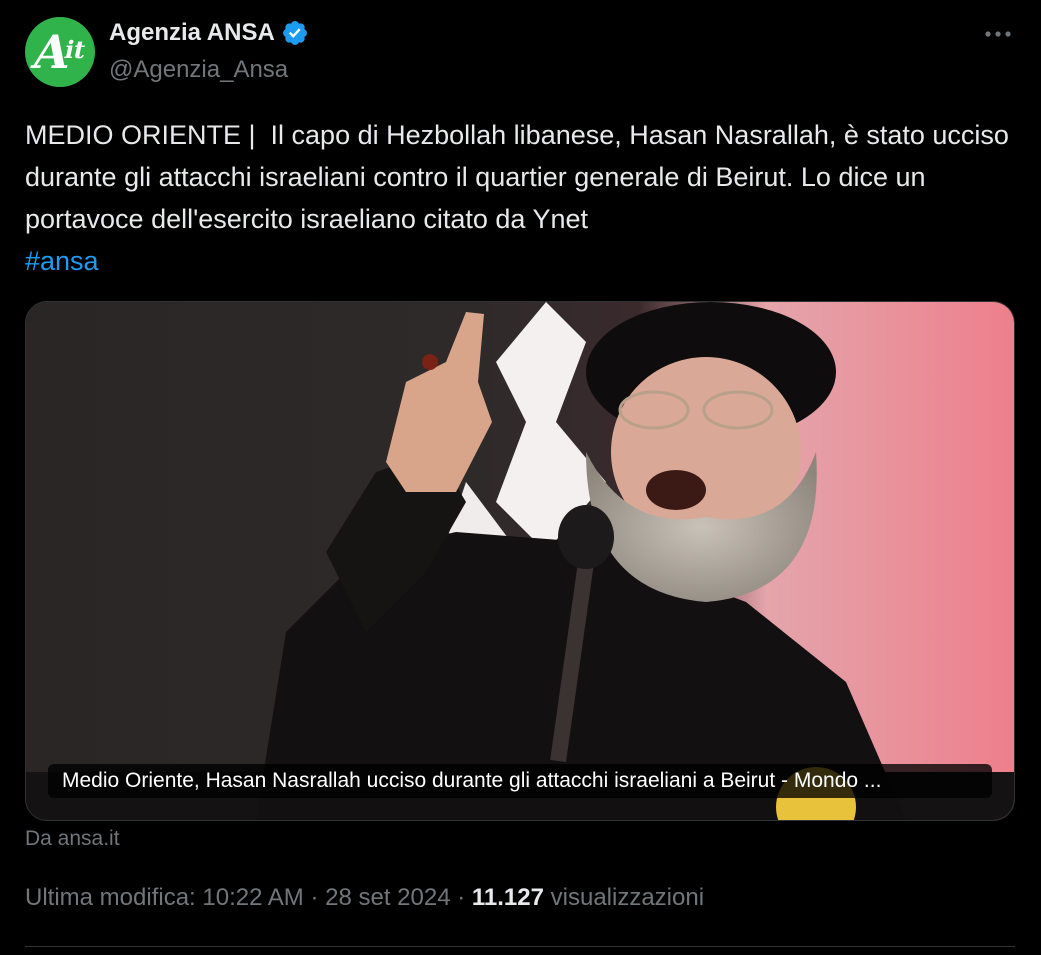  Describe the element at coordinates (192, 33) in the screenshot. I see `author-display-name: Agenzia ANSA` at that location.